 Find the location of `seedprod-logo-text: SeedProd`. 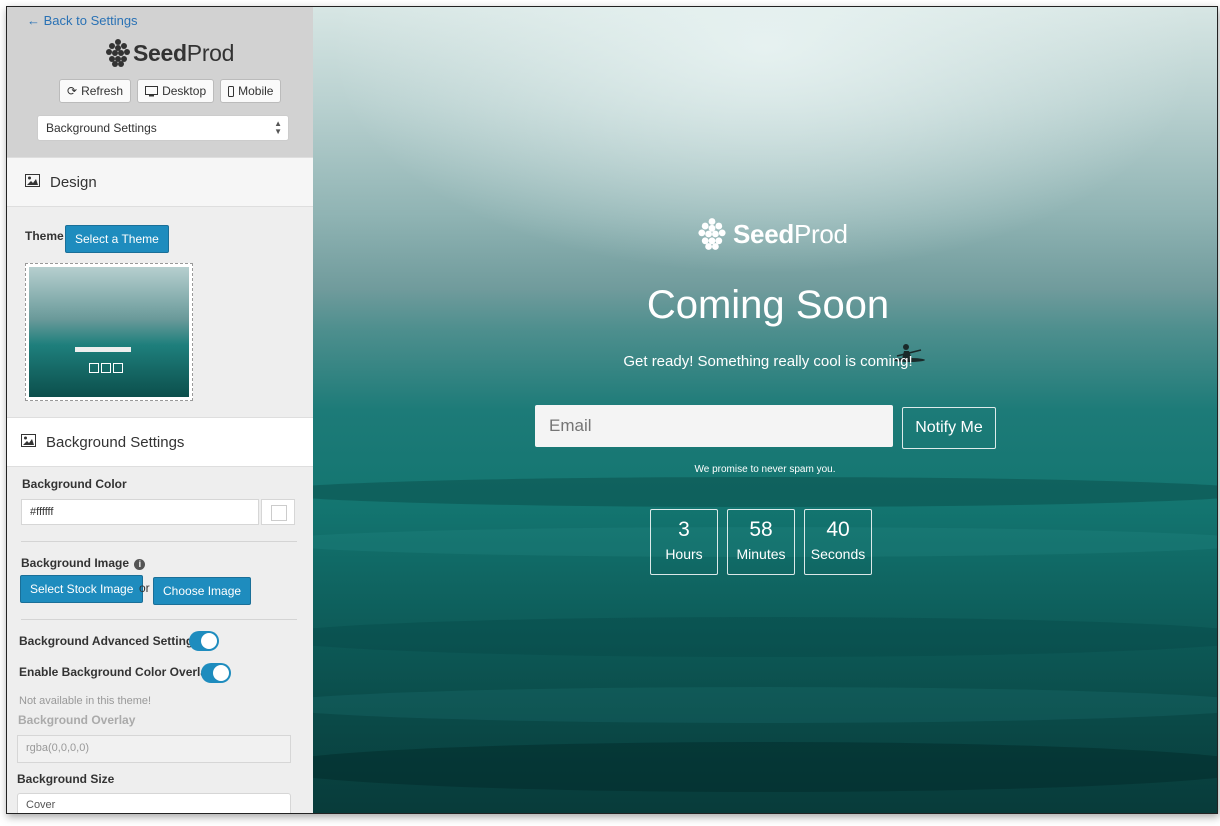

seedprod-logo-text: SeedProd is located at coordinates (184, 52).